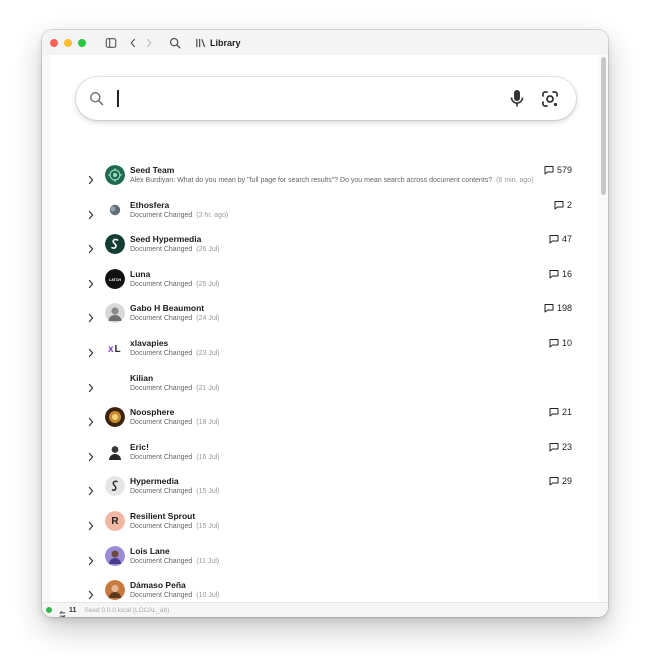  What do you see at coordinates (208, 457) in the screenshot?
I see `item-timestamp: (16 Jul)` at bounding box center [208, 457].